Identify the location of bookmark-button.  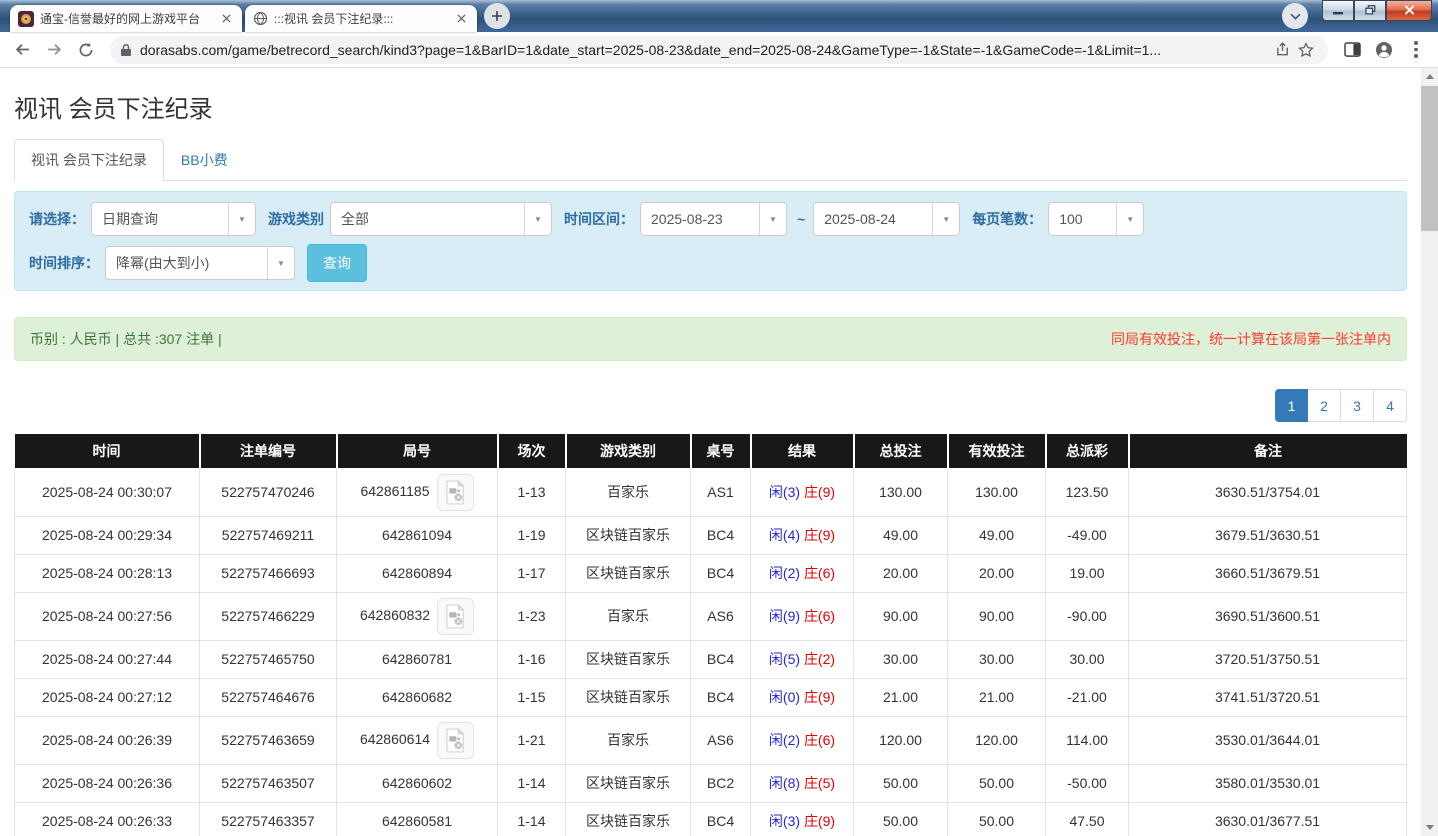
(1306, 50).